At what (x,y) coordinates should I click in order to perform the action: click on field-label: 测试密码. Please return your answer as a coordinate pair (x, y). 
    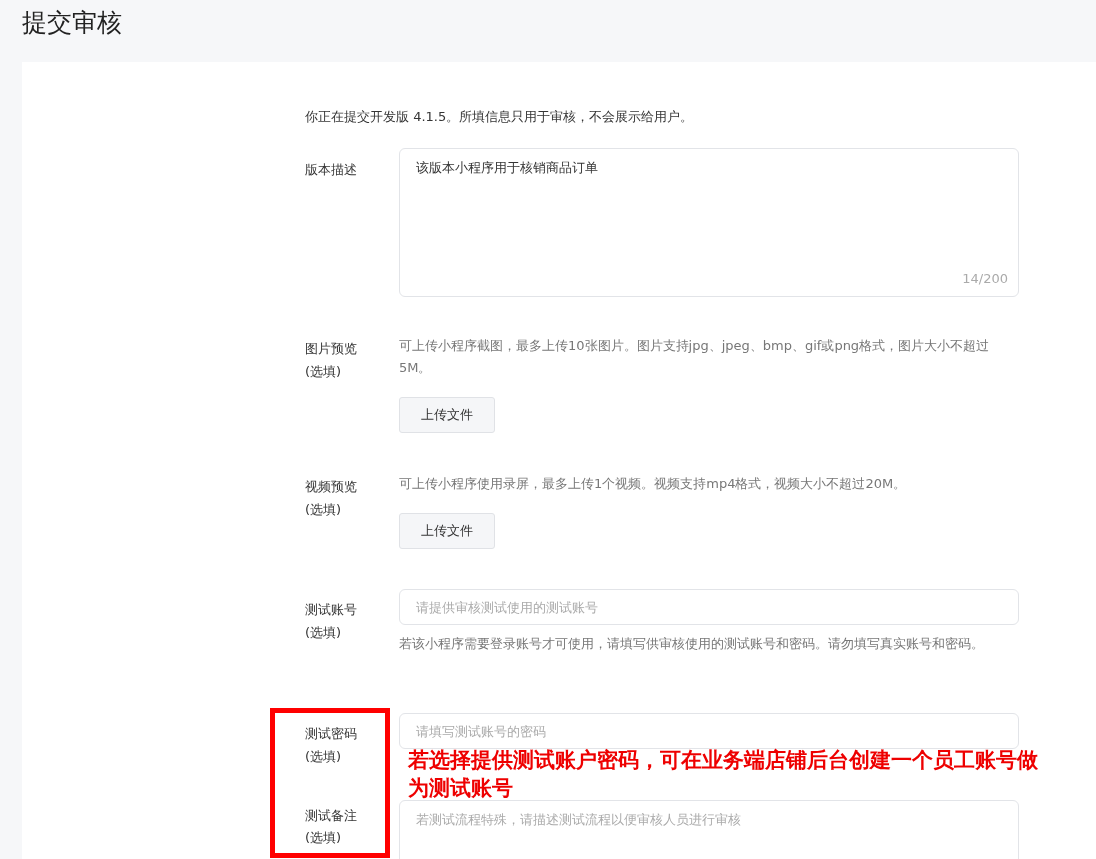
    Looking at the image, I should click on (331, 734).